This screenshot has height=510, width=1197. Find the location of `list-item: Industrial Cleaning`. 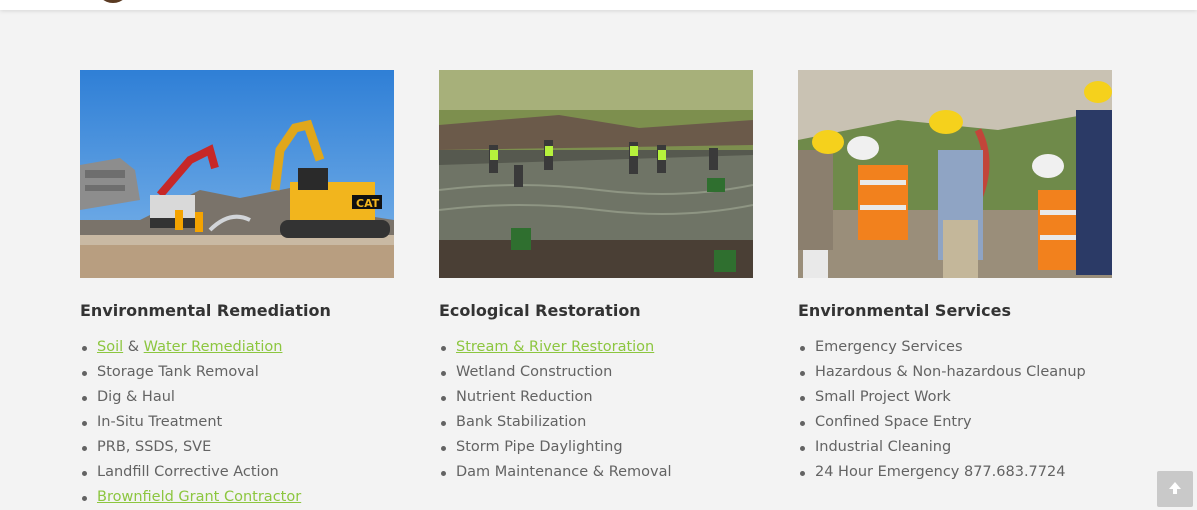

list-item: Industrial Cleaning is located at coordinates (955, 447).